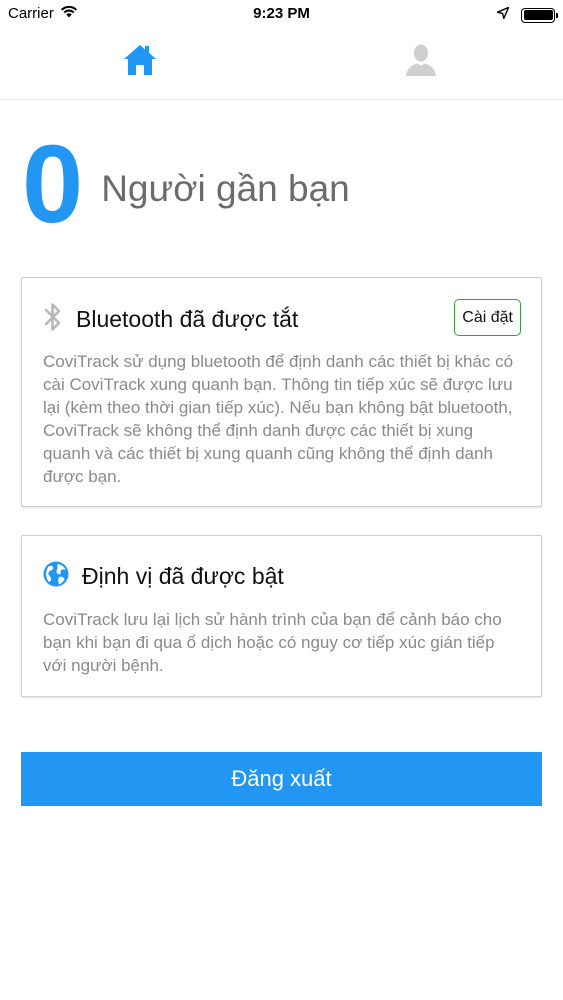 Image resolution: width=563 pixels, height=1000 pixels. I want to click on user-icon, so click(421, 62).